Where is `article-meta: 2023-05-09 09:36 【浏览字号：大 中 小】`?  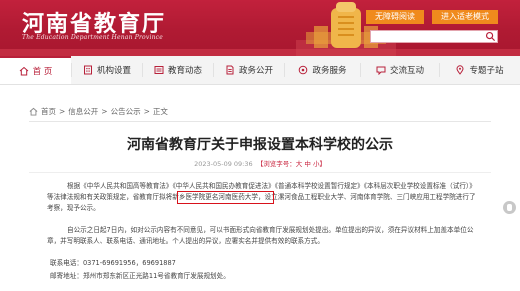
article-meta: 2023-05-09 09:36 【浏览字号：大 中 小】 is located at coordinates (260, 163).